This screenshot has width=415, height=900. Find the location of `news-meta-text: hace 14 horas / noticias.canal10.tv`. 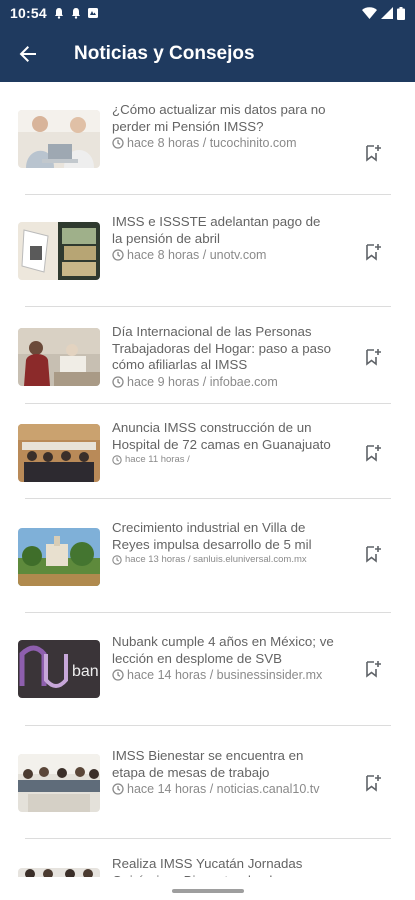

news-meta-text: hace 14 horas / noticias.canal10.tv is located at coordinates (223, 789).